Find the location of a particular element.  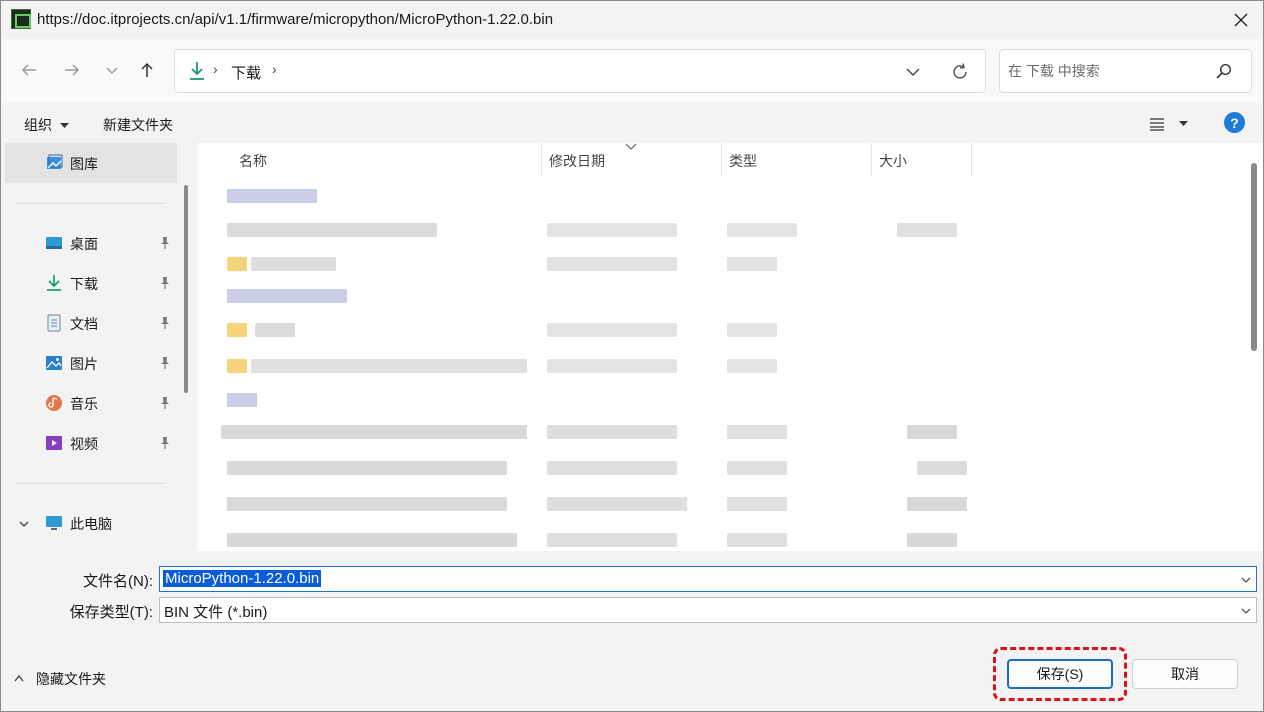

sidebar-item-gallery: 图库 is located at coordinates (91, 163).